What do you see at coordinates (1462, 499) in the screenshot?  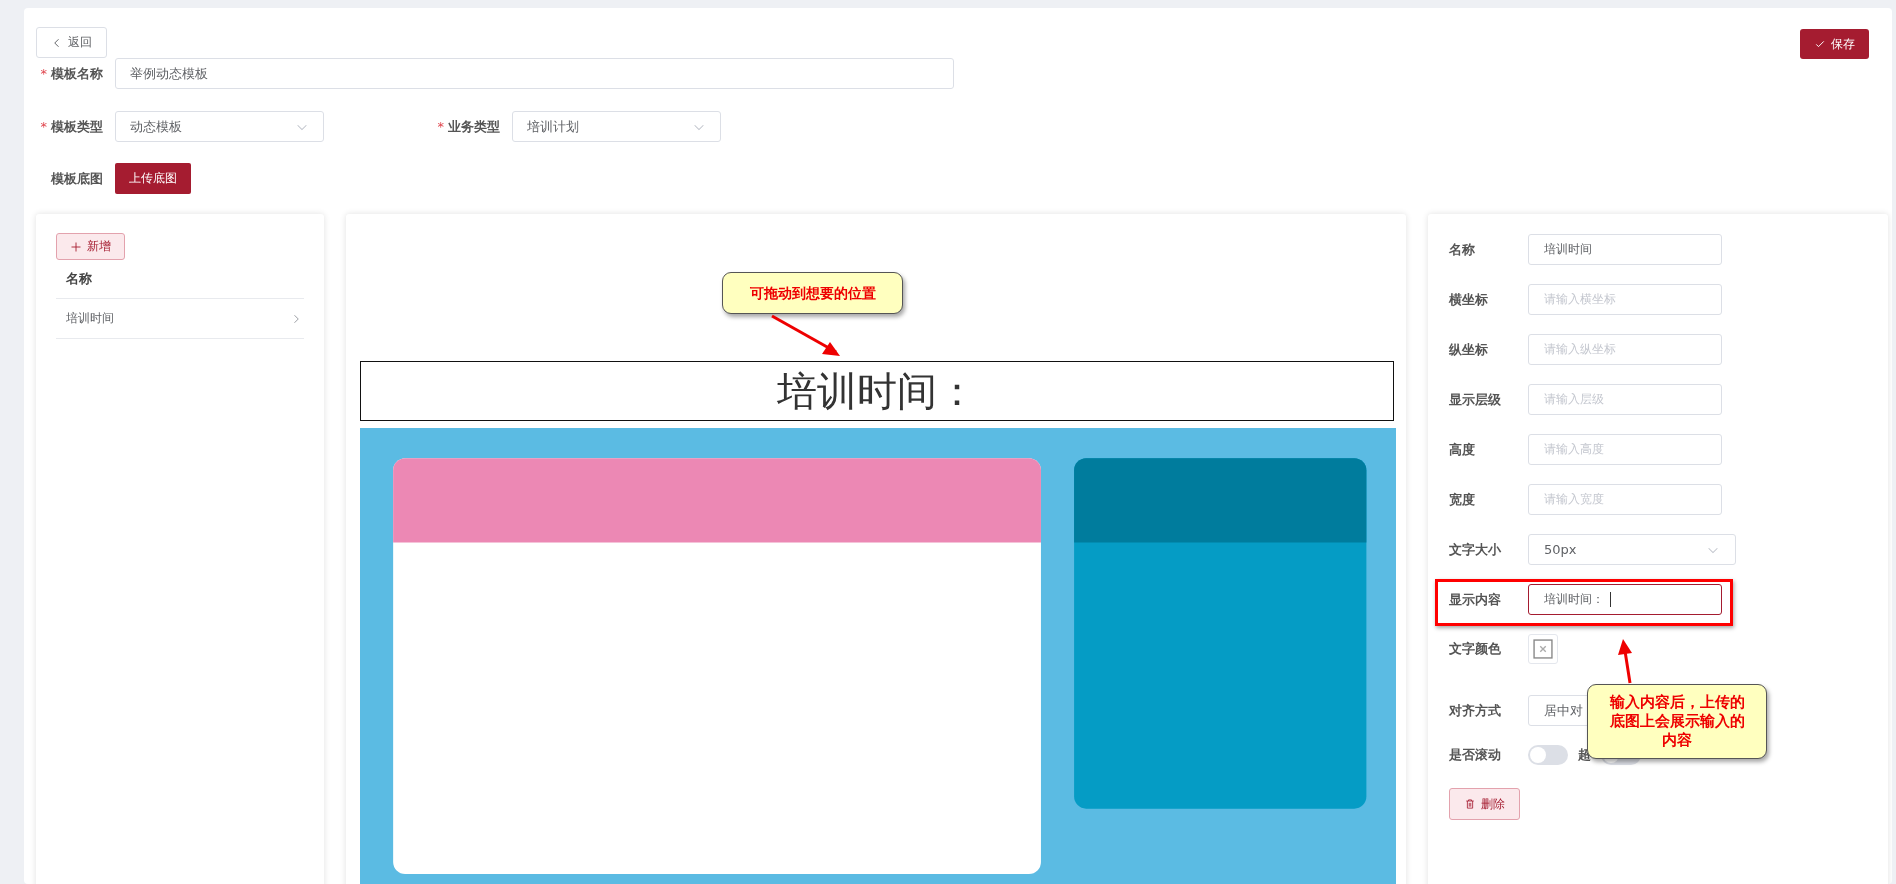 I see `field-label: 宽度` at bounding box center [1462, 499].